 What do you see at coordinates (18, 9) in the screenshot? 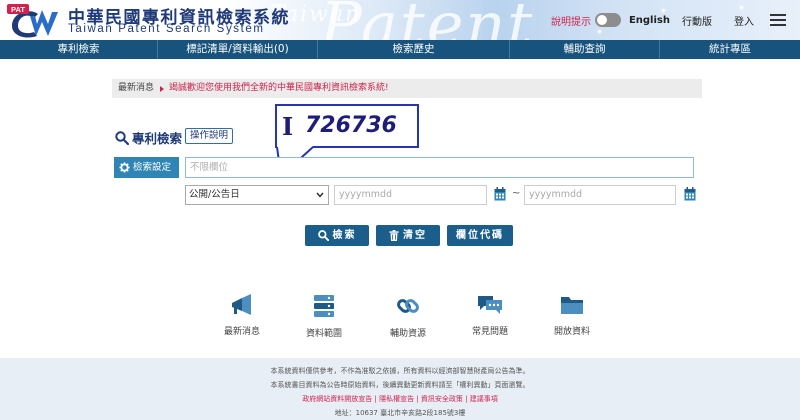
I see `logo-text: PAT` at bounding box center [18, 9].